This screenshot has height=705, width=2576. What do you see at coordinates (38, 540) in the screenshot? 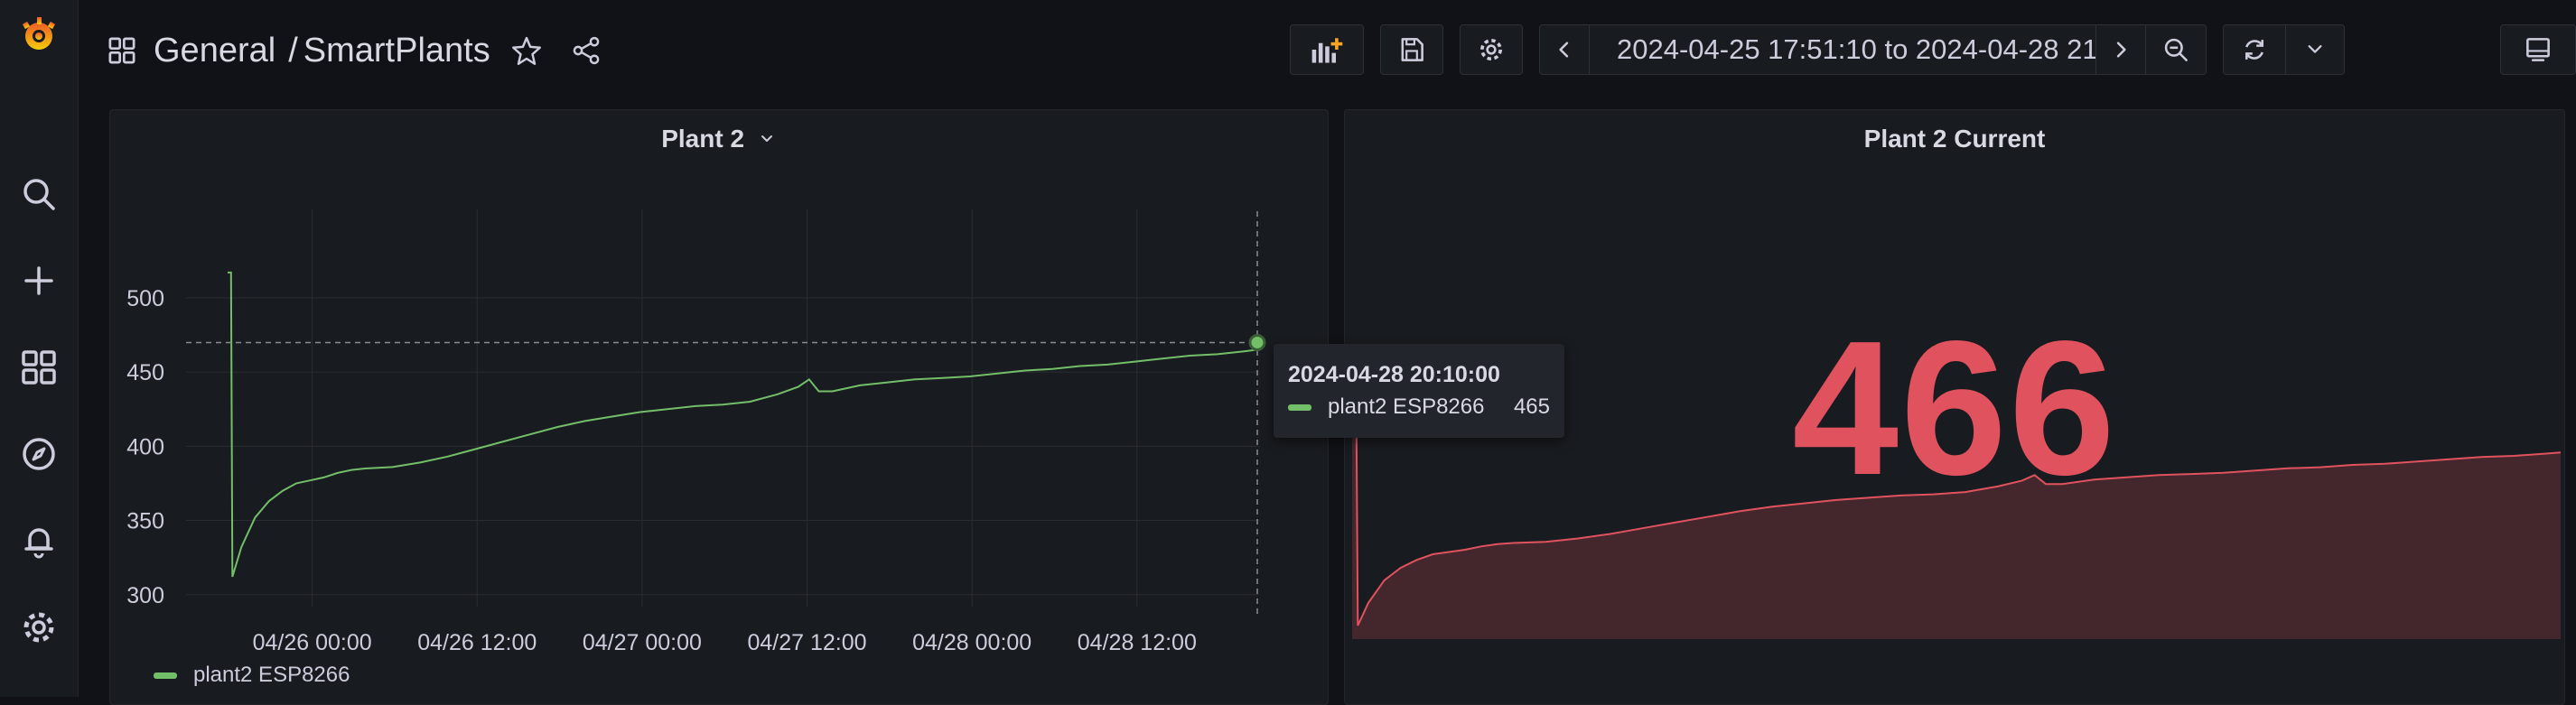
I see `alerting-icon` at bounding box center [38, 540].